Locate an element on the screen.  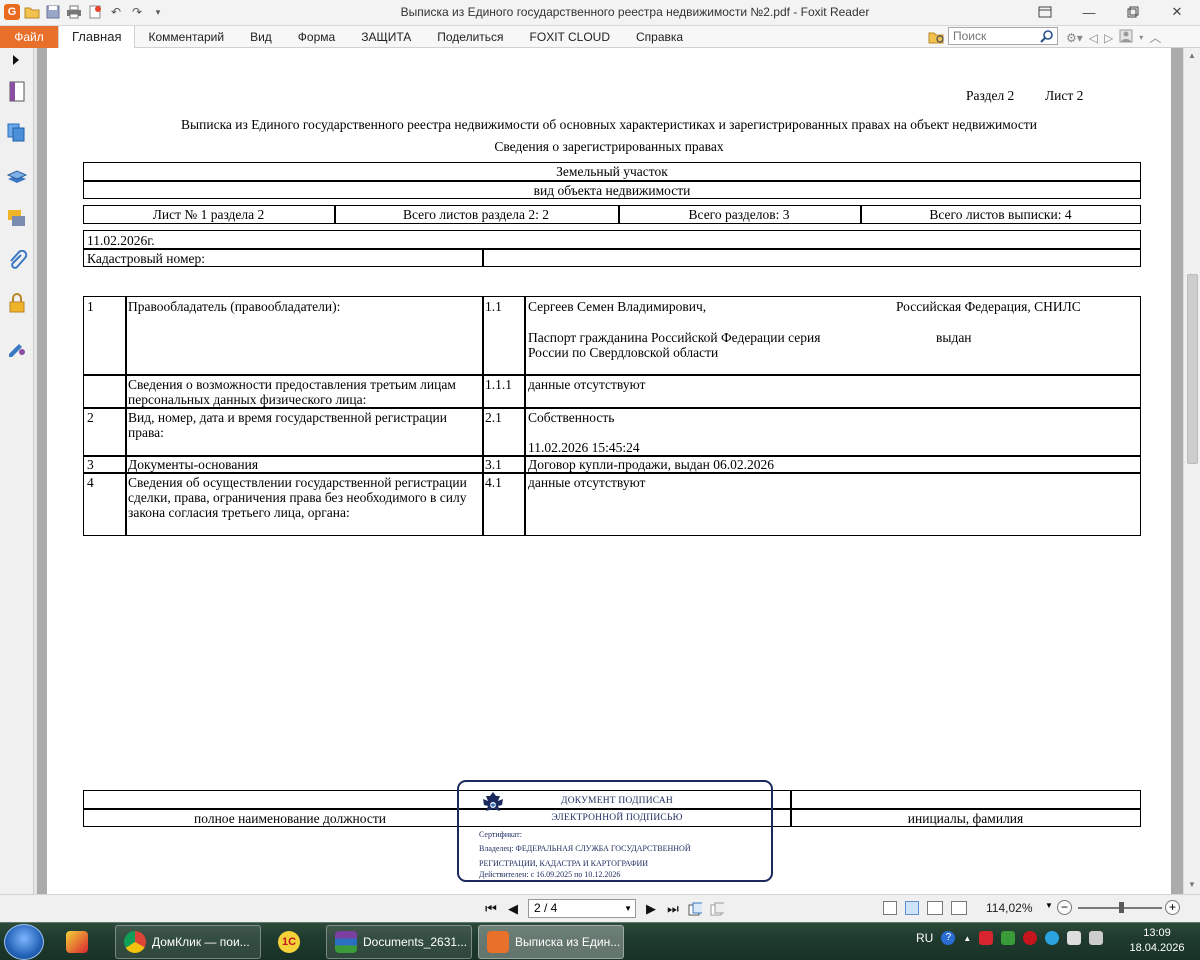
facing-view-icon is located at coordinates (935, 908).